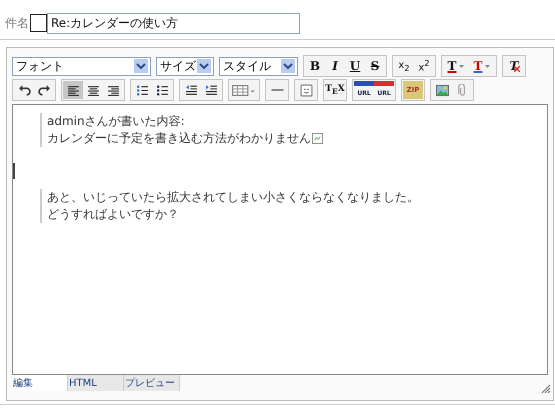  What do you see at coordinates (38, 23) in the screenshot?
I see `blank-field` at bounding box center [38, 23].